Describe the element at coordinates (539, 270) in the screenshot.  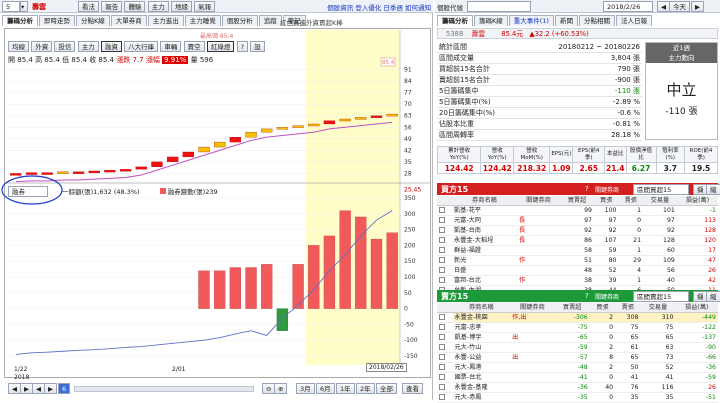
I see `broker-cell` at that location.